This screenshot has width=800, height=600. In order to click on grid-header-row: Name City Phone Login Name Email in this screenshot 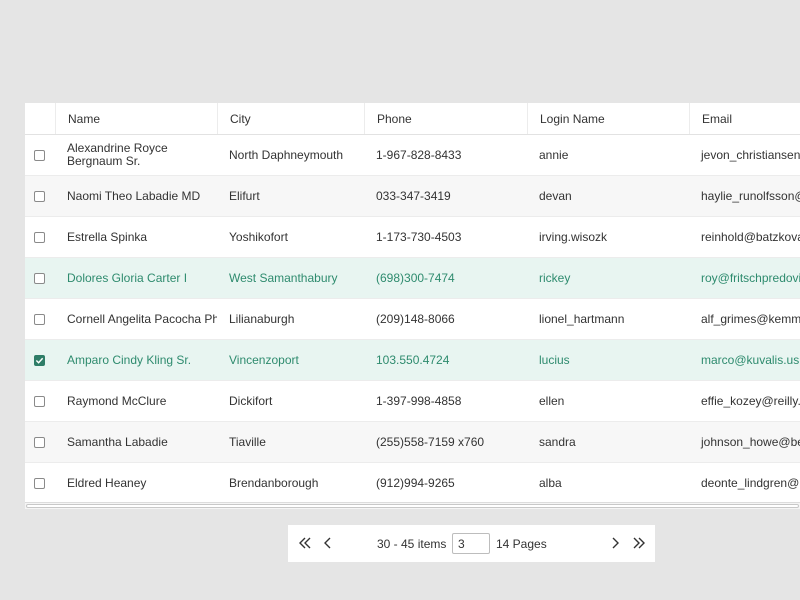, I will do `click(412, 119)`.